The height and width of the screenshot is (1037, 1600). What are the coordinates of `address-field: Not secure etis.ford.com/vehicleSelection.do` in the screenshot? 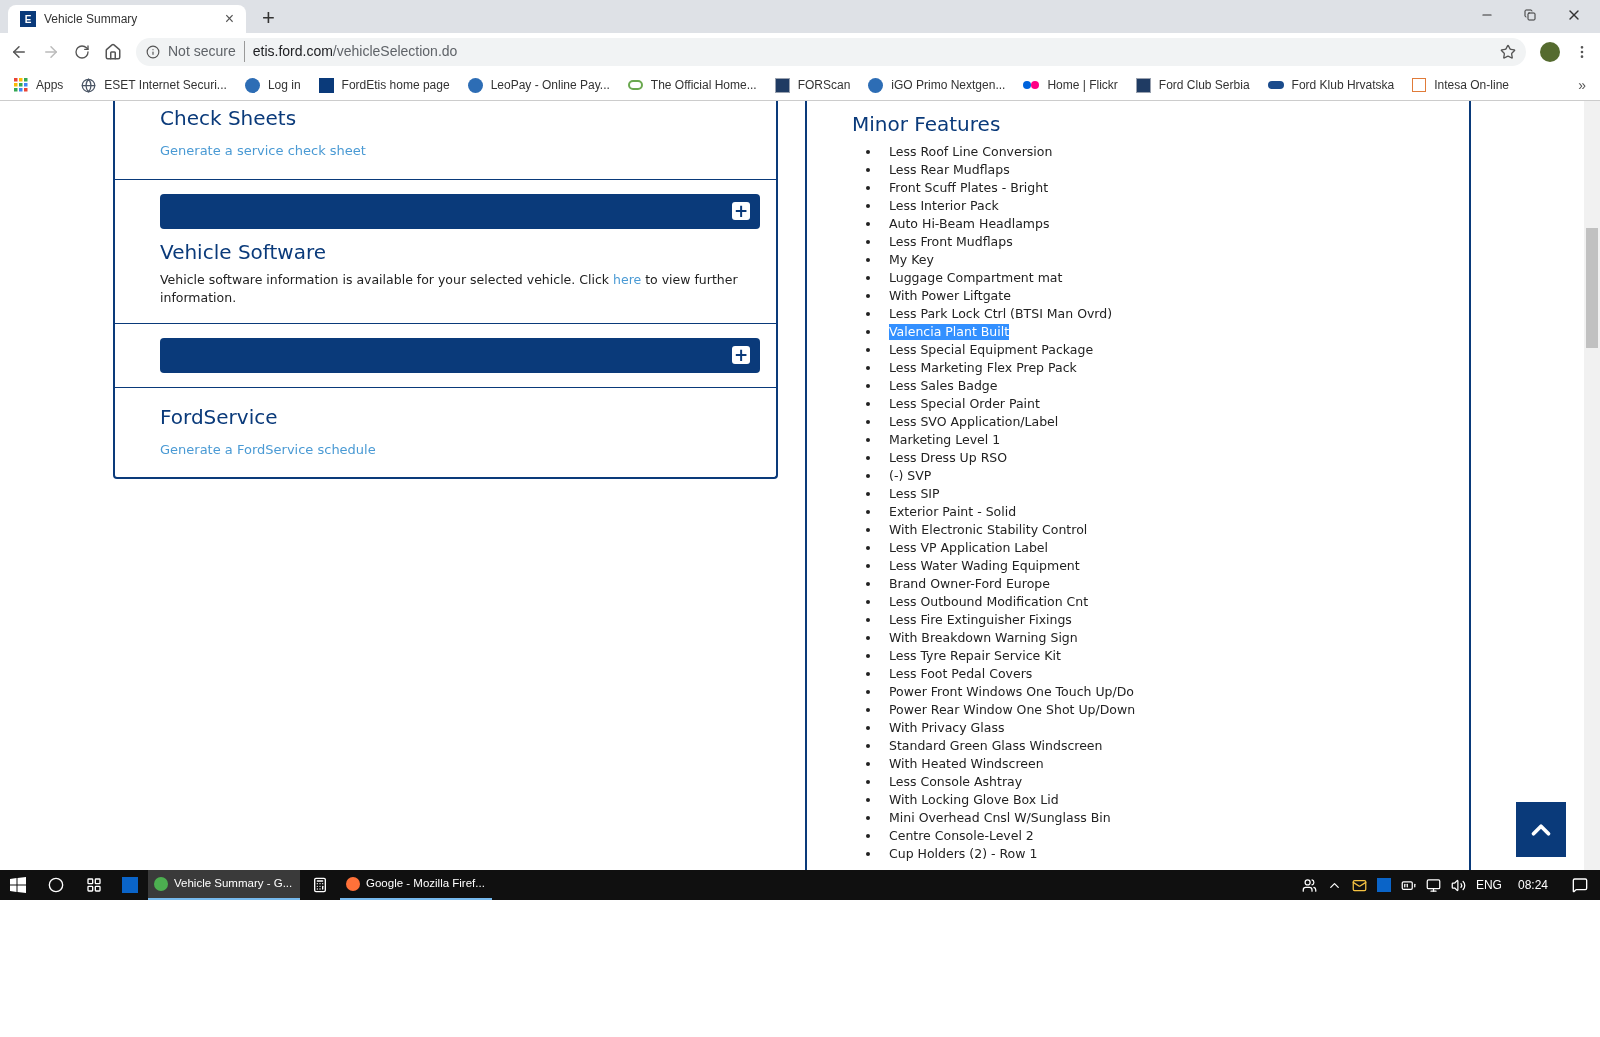 It's located at (831, 51).